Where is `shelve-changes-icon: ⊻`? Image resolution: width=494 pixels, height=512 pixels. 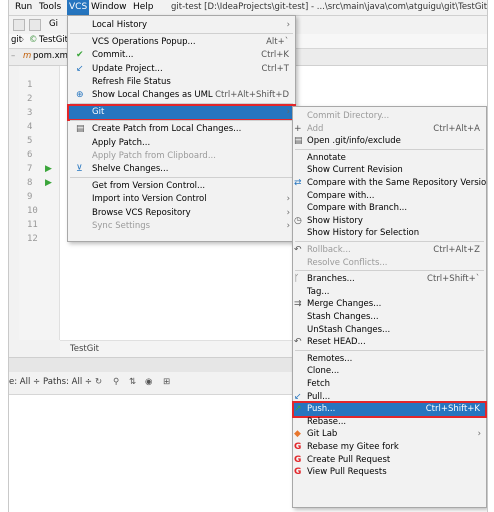
shelve-changes-icon: ⊻ is located at coordinates (79, 169).